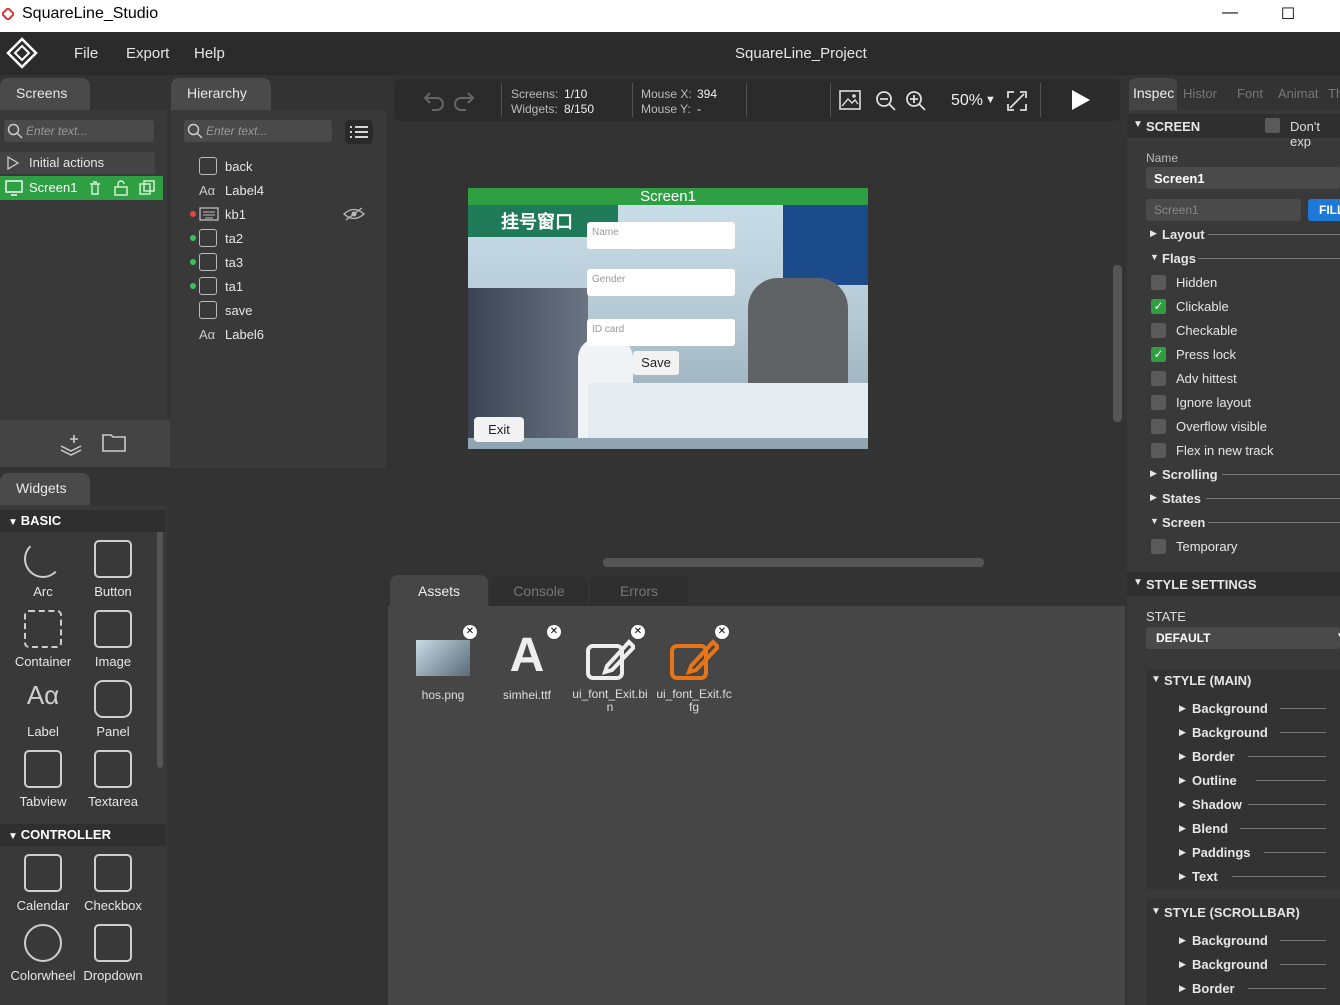 The width and height of the screenshot is (1340, 1005). I want to click on list-view-button, so click(359, 132).